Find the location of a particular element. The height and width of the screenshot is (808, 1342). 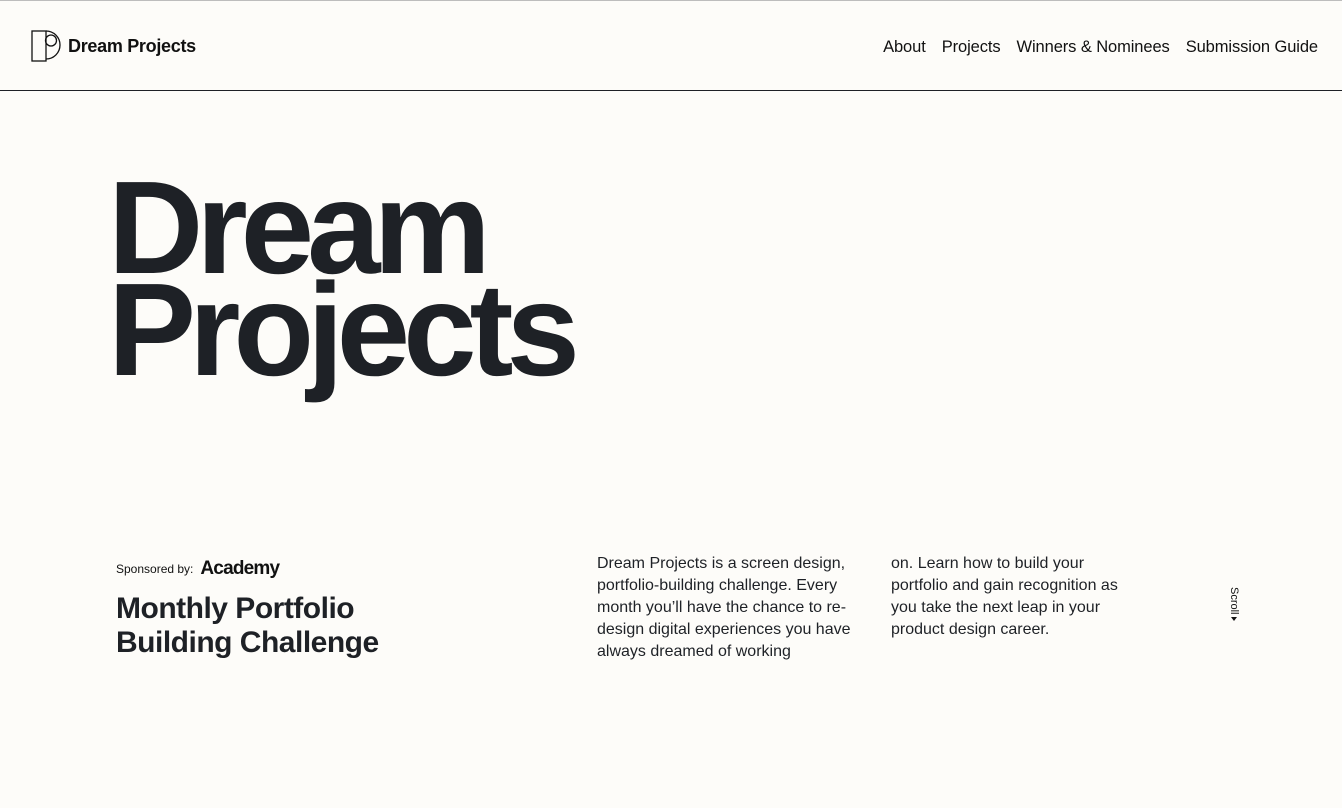

scroll-indicator: Scroll is located at coordinates (1234, 604).